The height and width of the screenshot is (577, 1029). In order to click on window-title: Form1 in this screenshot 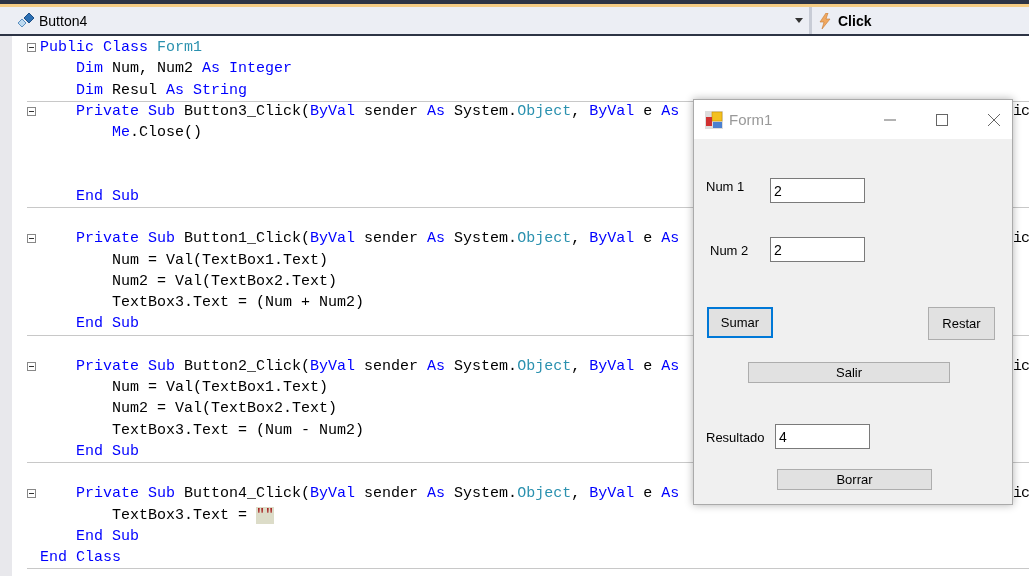, I will do `click(751, 119)`.